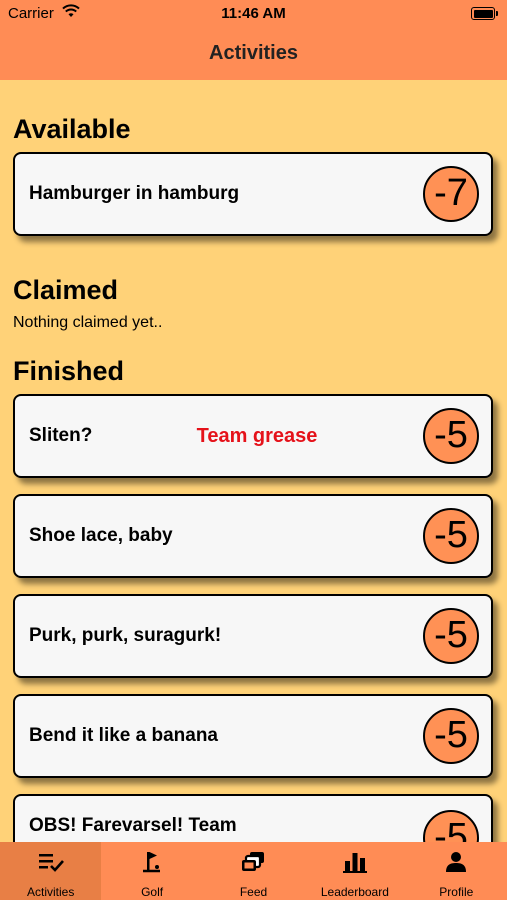  What do you see at coordinates (456, 892) in the screenshot?
I see `tab-label: Profile` at bounding box center [456, 892].